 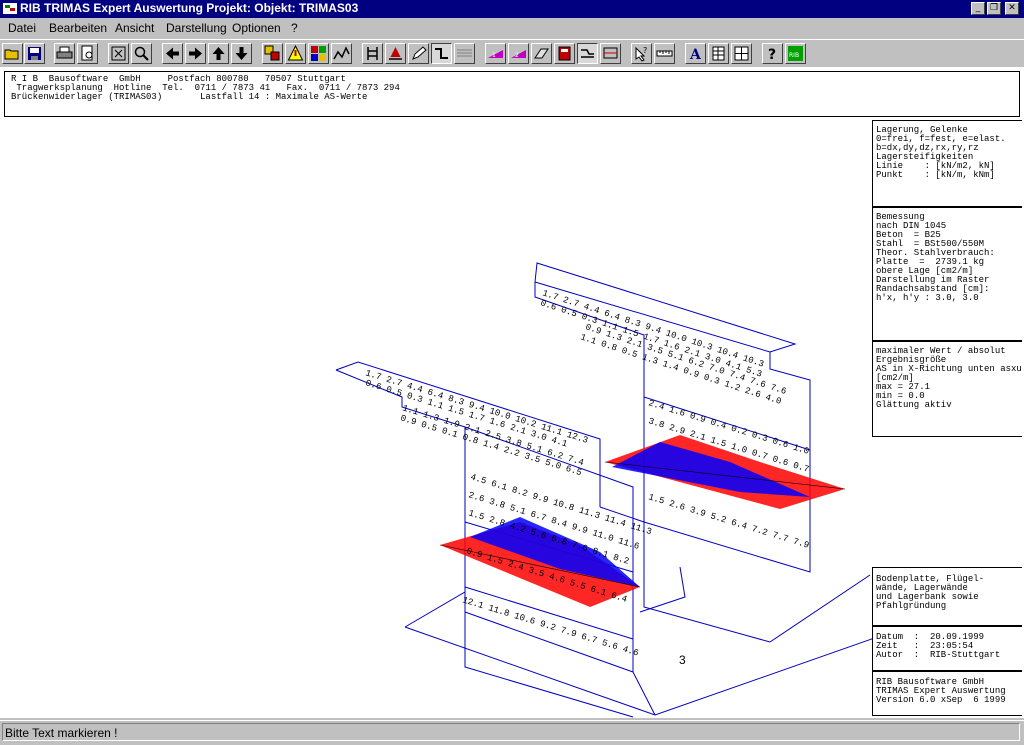 I want to click on result-2-icon: 2, so click(x=518, y=53).